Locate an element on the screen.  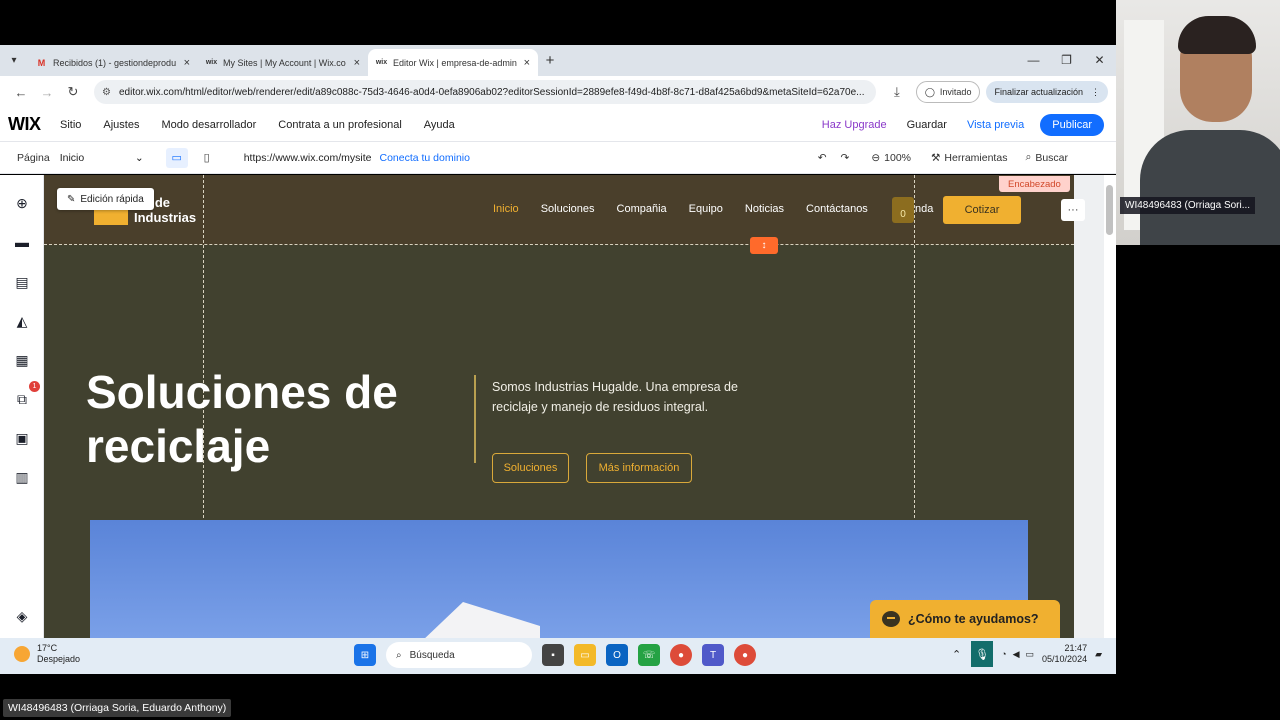
canvas-scrollbar is located at coordinates (1110, 406).